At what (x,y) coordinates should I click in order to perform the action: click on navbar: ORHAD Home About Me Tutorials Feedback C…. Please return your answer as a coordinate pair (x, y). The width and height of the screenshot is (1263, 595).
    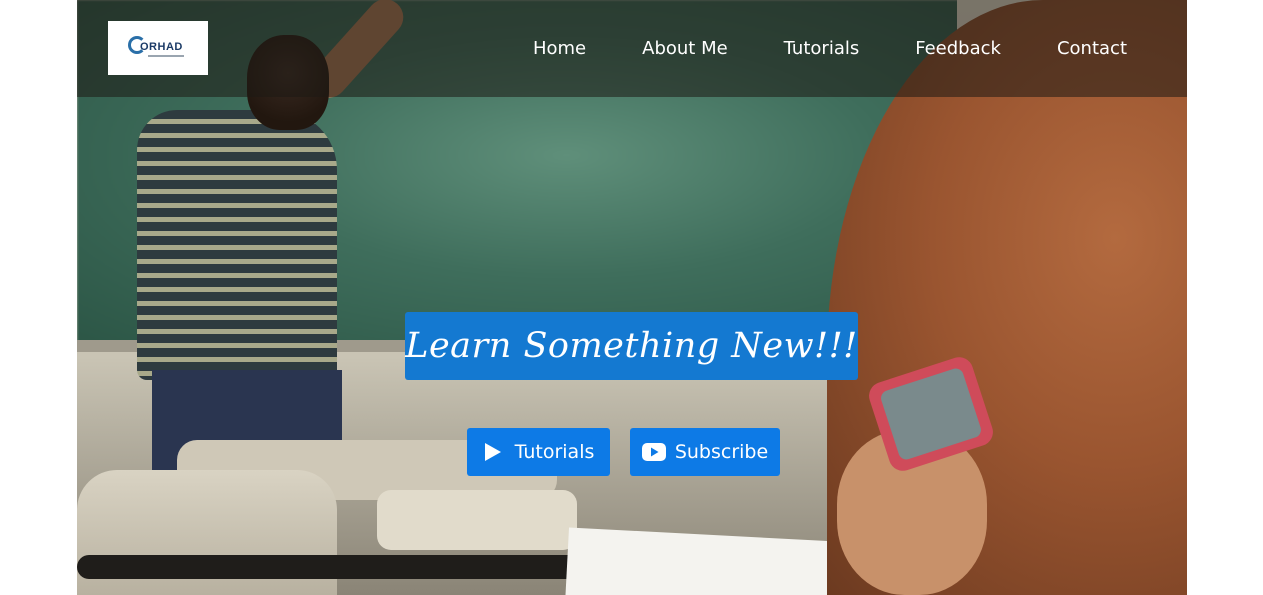
    Looking at the image, I should click on (632, 48).